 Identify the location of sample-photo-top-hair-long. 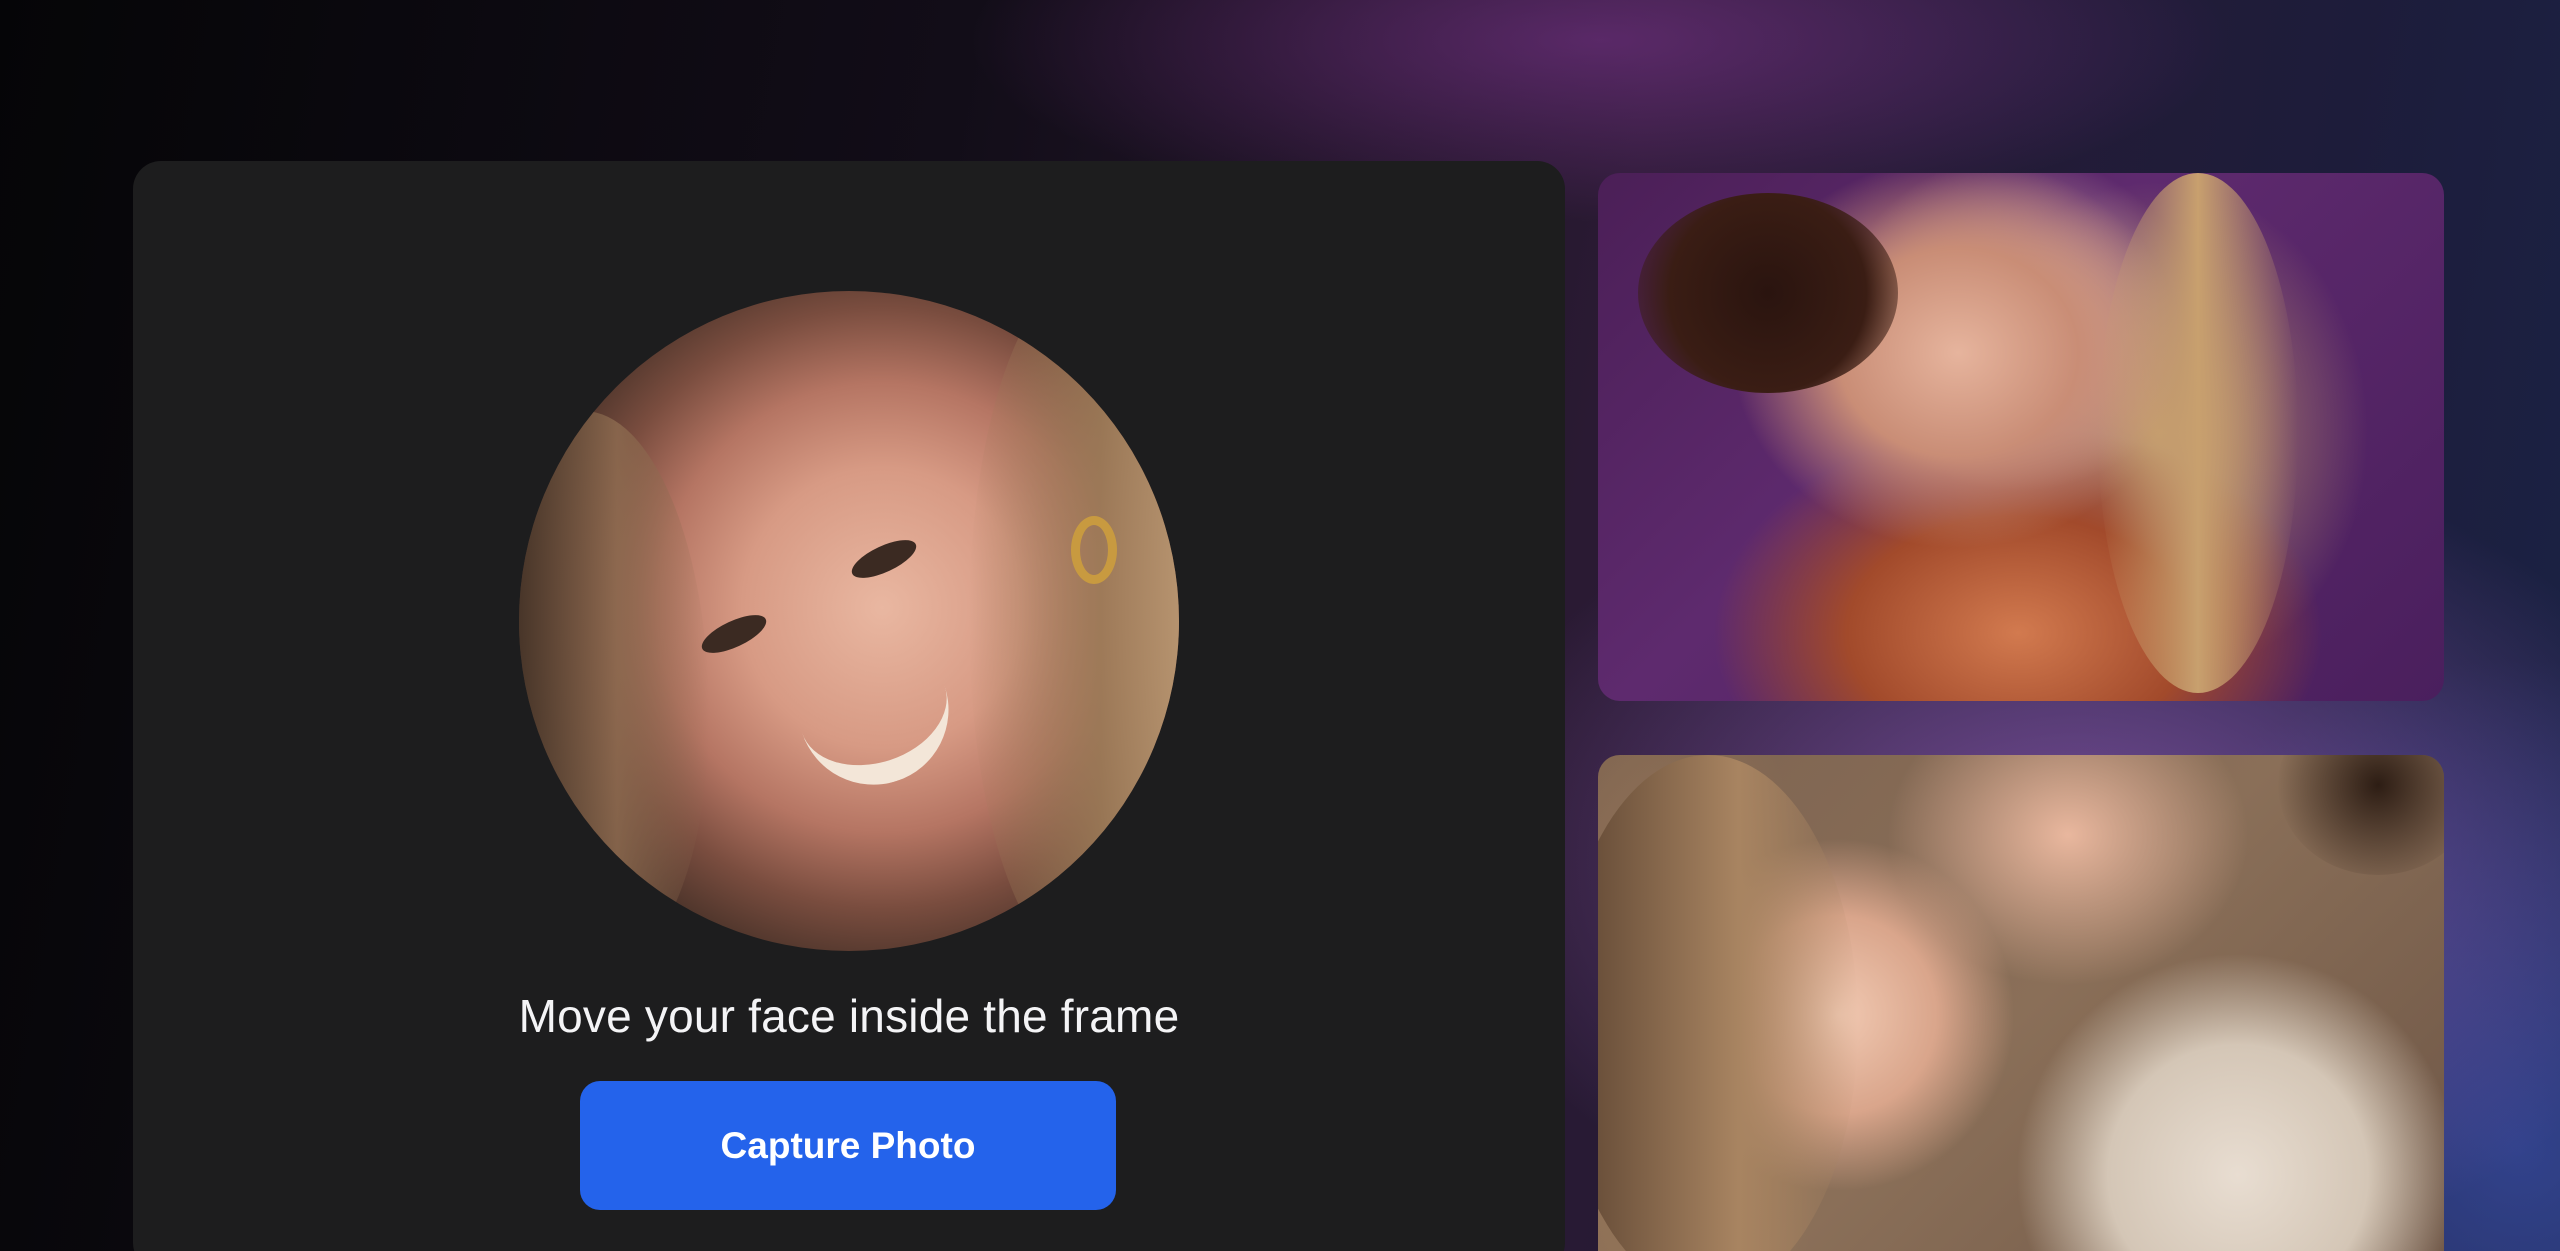
(2198, 433).